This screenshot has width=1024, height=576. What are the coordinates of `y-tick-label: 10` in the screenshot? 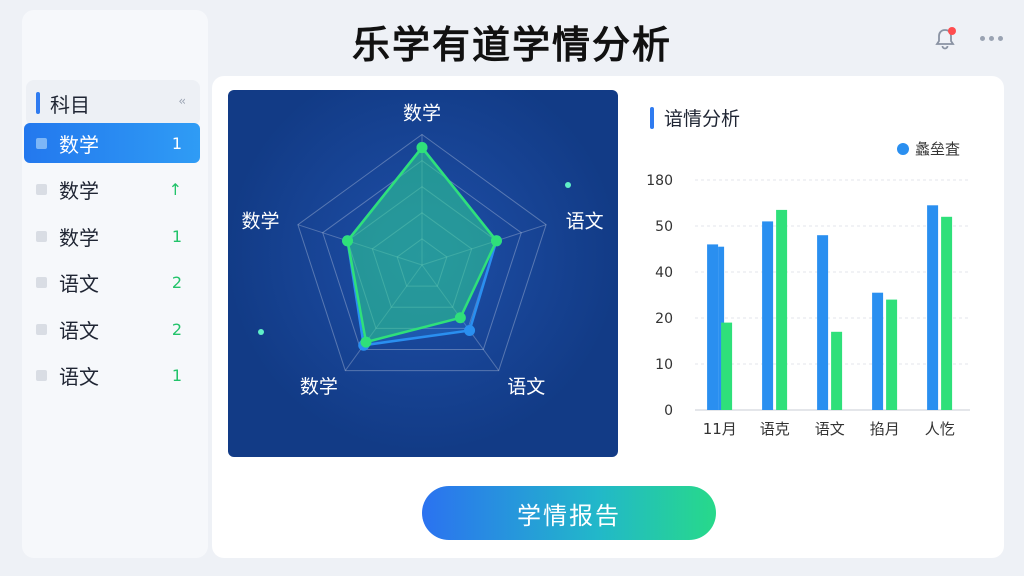 It's located at (664, 365).